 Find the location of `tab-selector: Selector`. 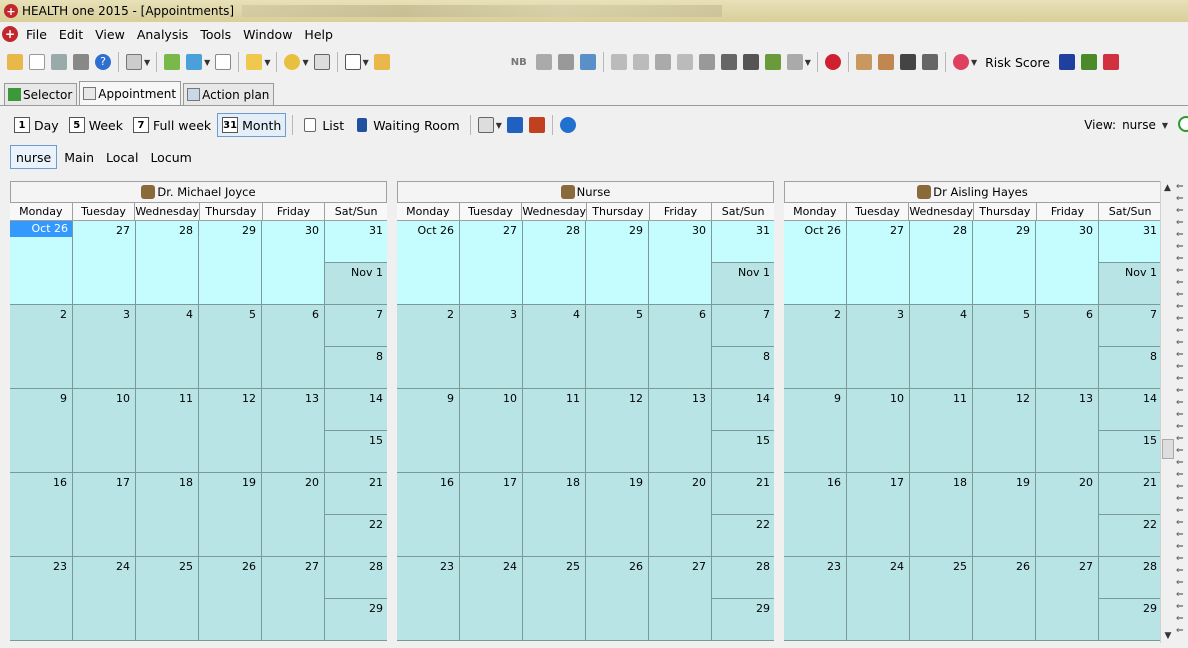

tab-selector: Selector is located at coordinates (41, 94).